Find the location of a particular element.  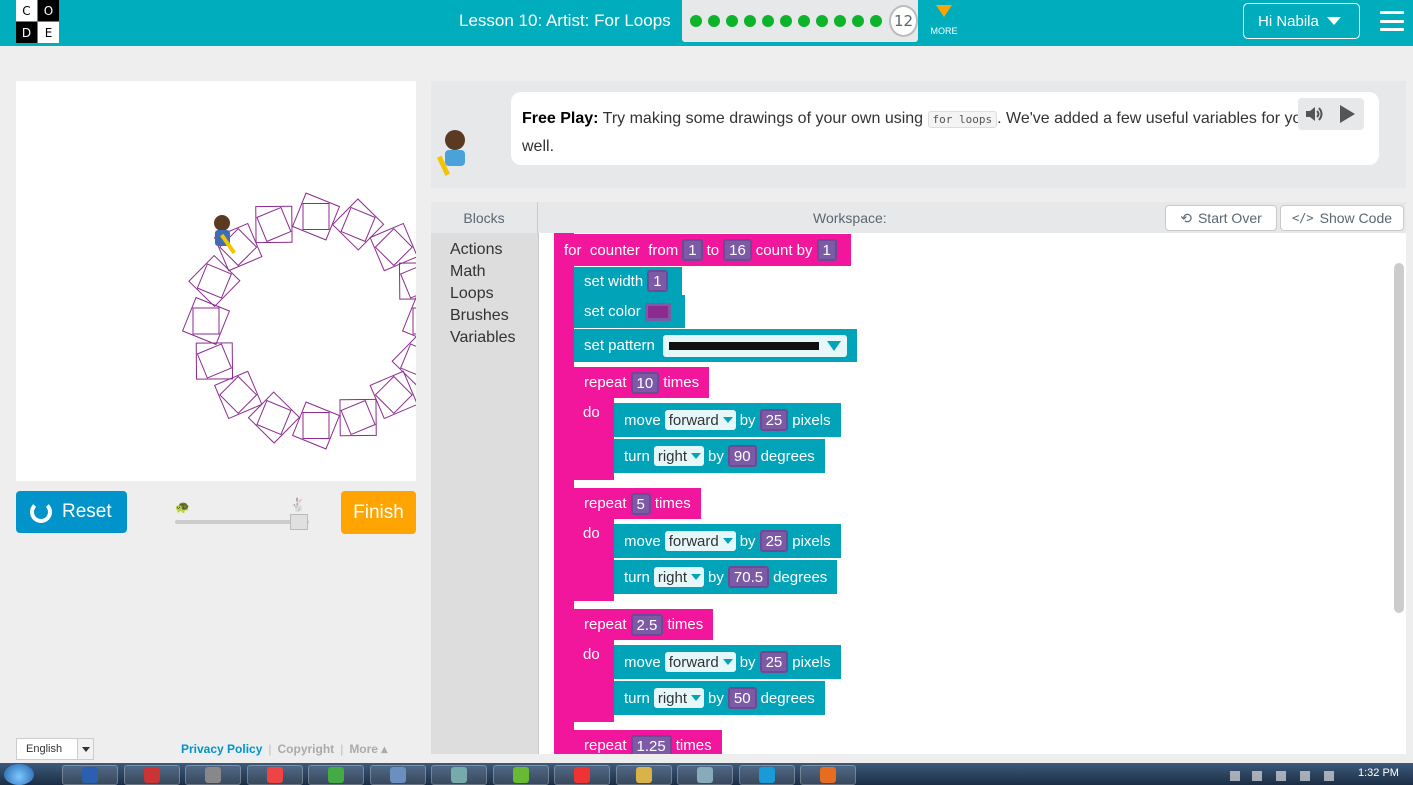

repeat-count: 5 is located at coordinates (640, 503).